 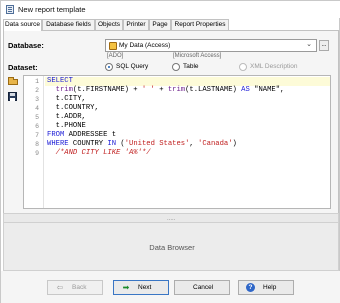 I want to click on radio-button, so click(x=176, y=67).